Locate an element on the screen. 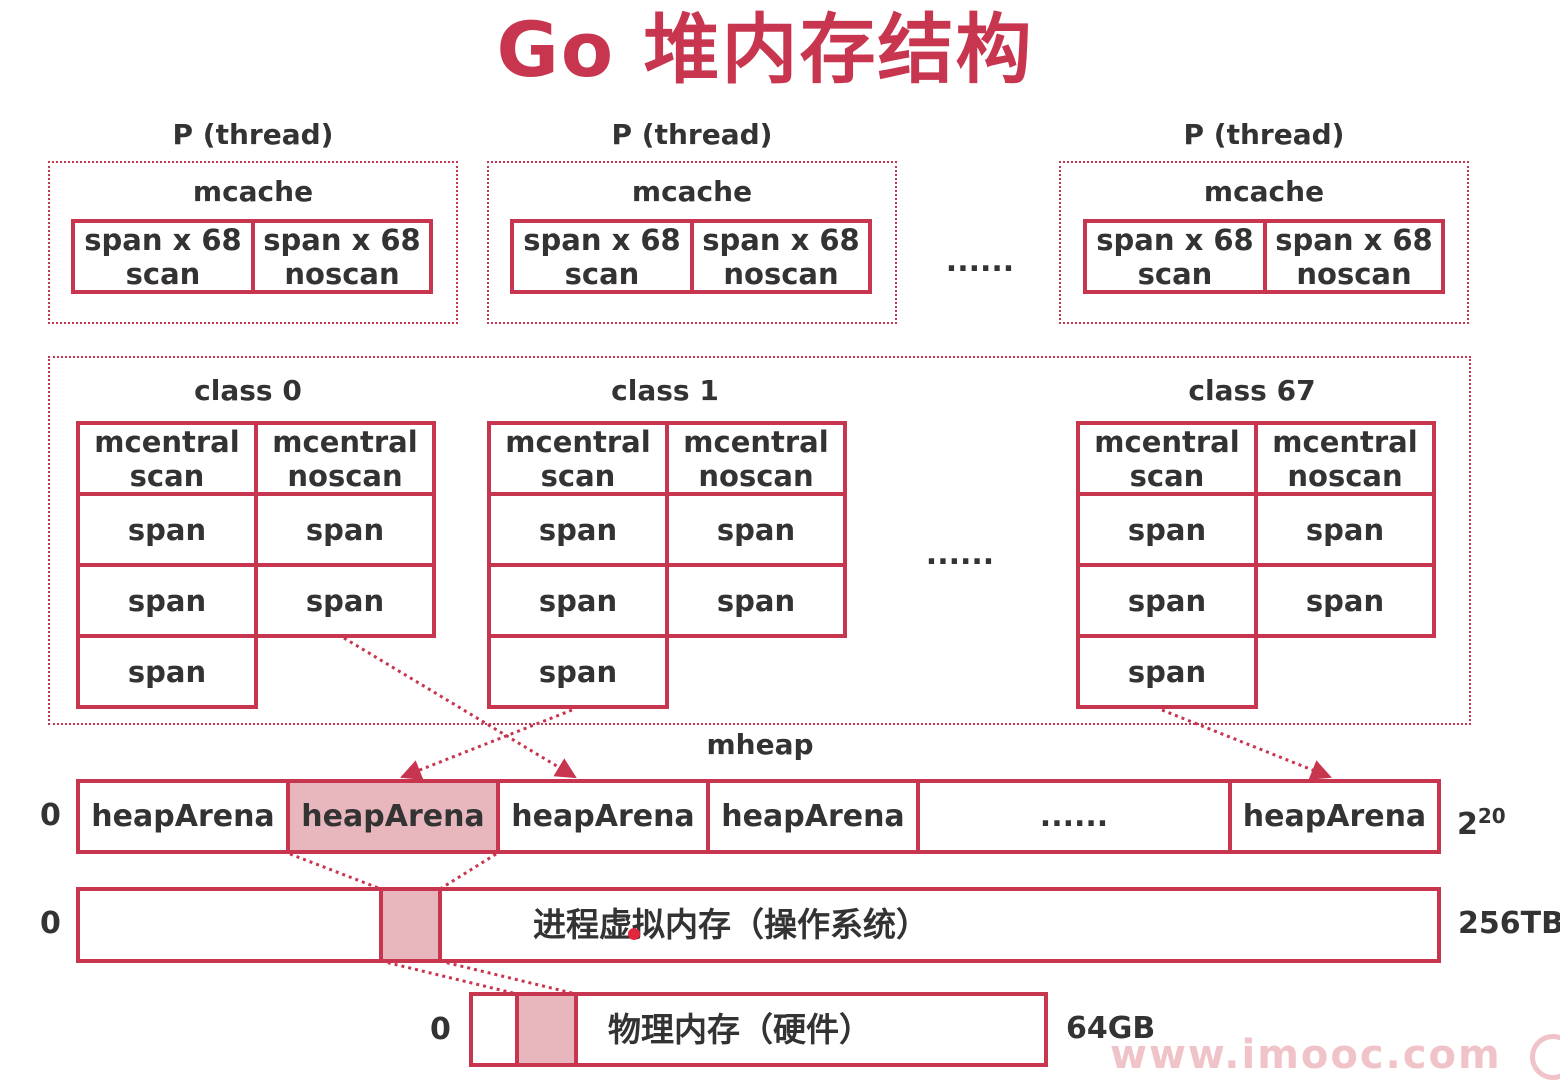  physical-memory-label: 物理内存（硬件） is located at coordinates (740, 1029).